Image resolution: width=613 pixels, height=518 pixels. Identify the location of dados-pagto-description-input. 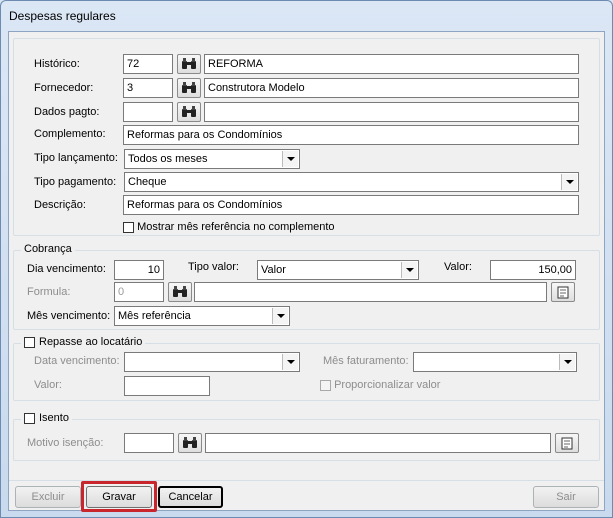
(391, 112).